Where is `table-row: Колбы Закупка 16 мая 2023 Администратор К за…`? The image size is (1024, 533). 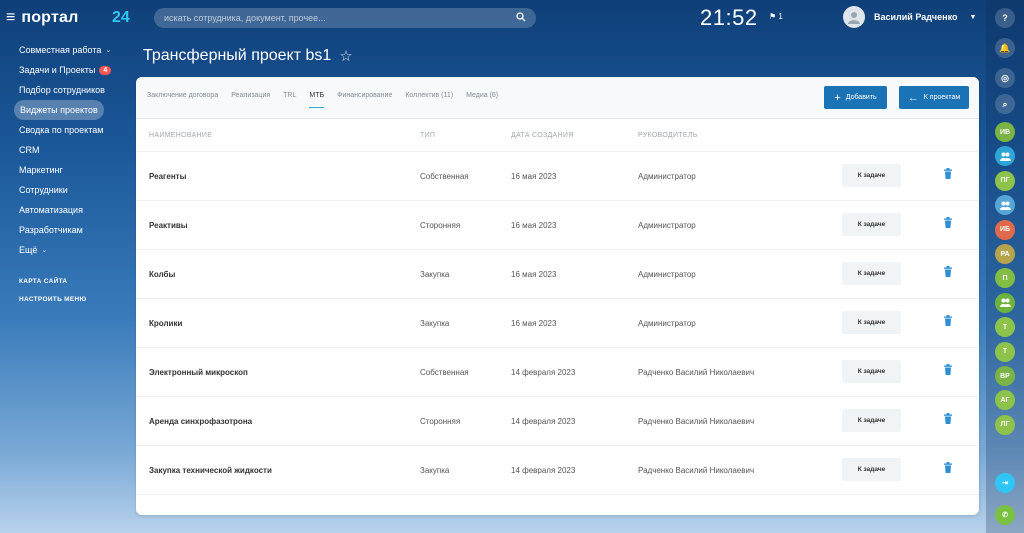
table-row: Колбы Закупка 16 мая 2023 Администратор К за… is located at coordinates (557, 274).